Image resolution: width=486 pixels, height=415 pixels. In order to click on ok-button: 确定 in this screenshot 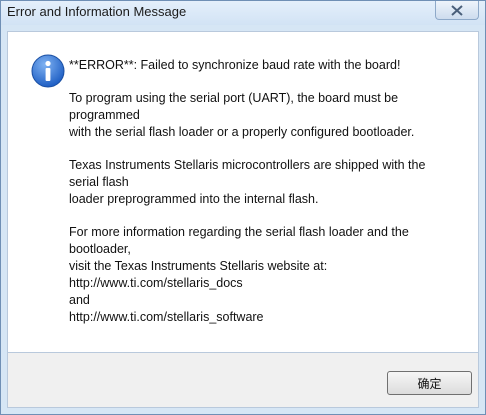, I will do `click(429, 383)`.